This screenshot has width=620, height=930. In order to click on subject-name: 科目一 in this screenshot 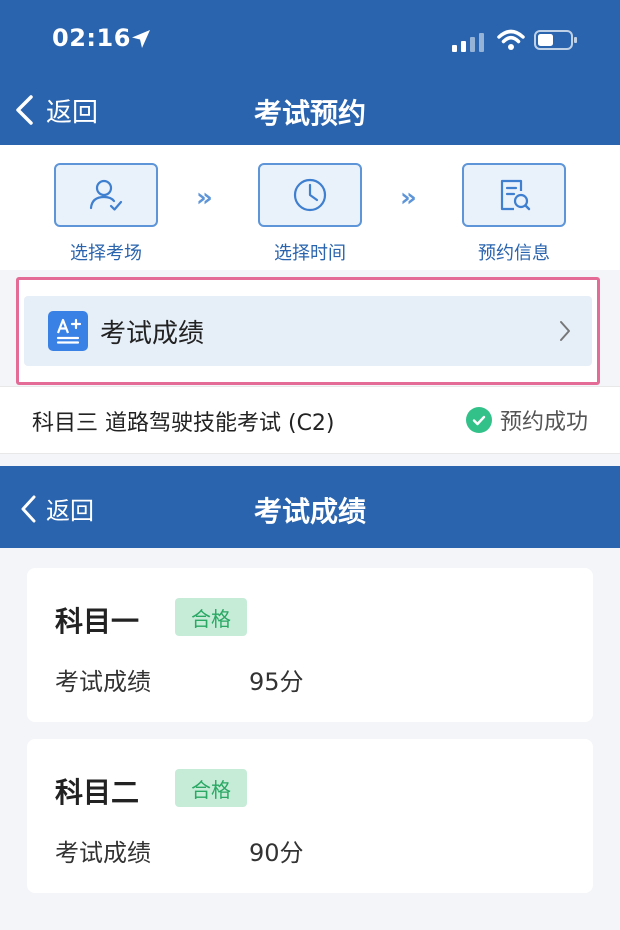, I will do `click(97, 621)`.